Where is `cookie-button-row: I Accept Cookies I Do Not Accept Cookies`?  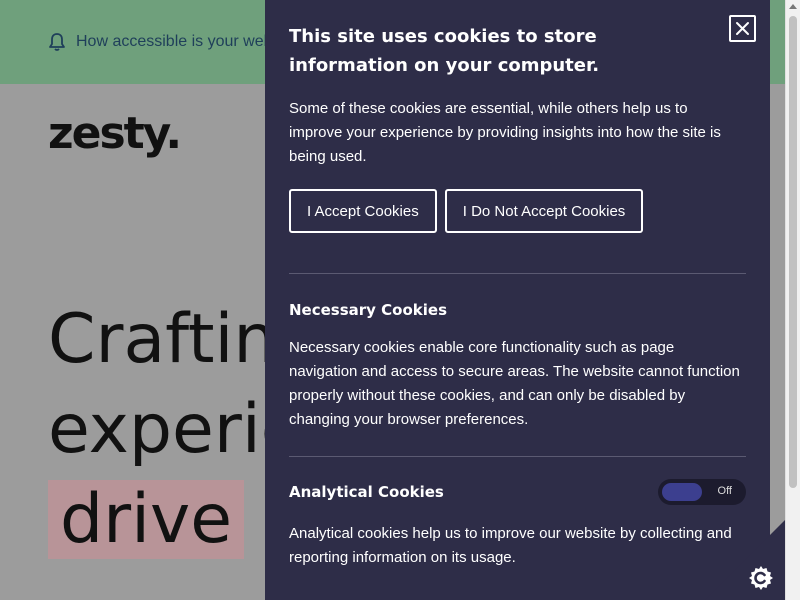
cookie-button-row: I Accept Cookies I Do Not Accept Cookies is located at coordinates (517, 211).